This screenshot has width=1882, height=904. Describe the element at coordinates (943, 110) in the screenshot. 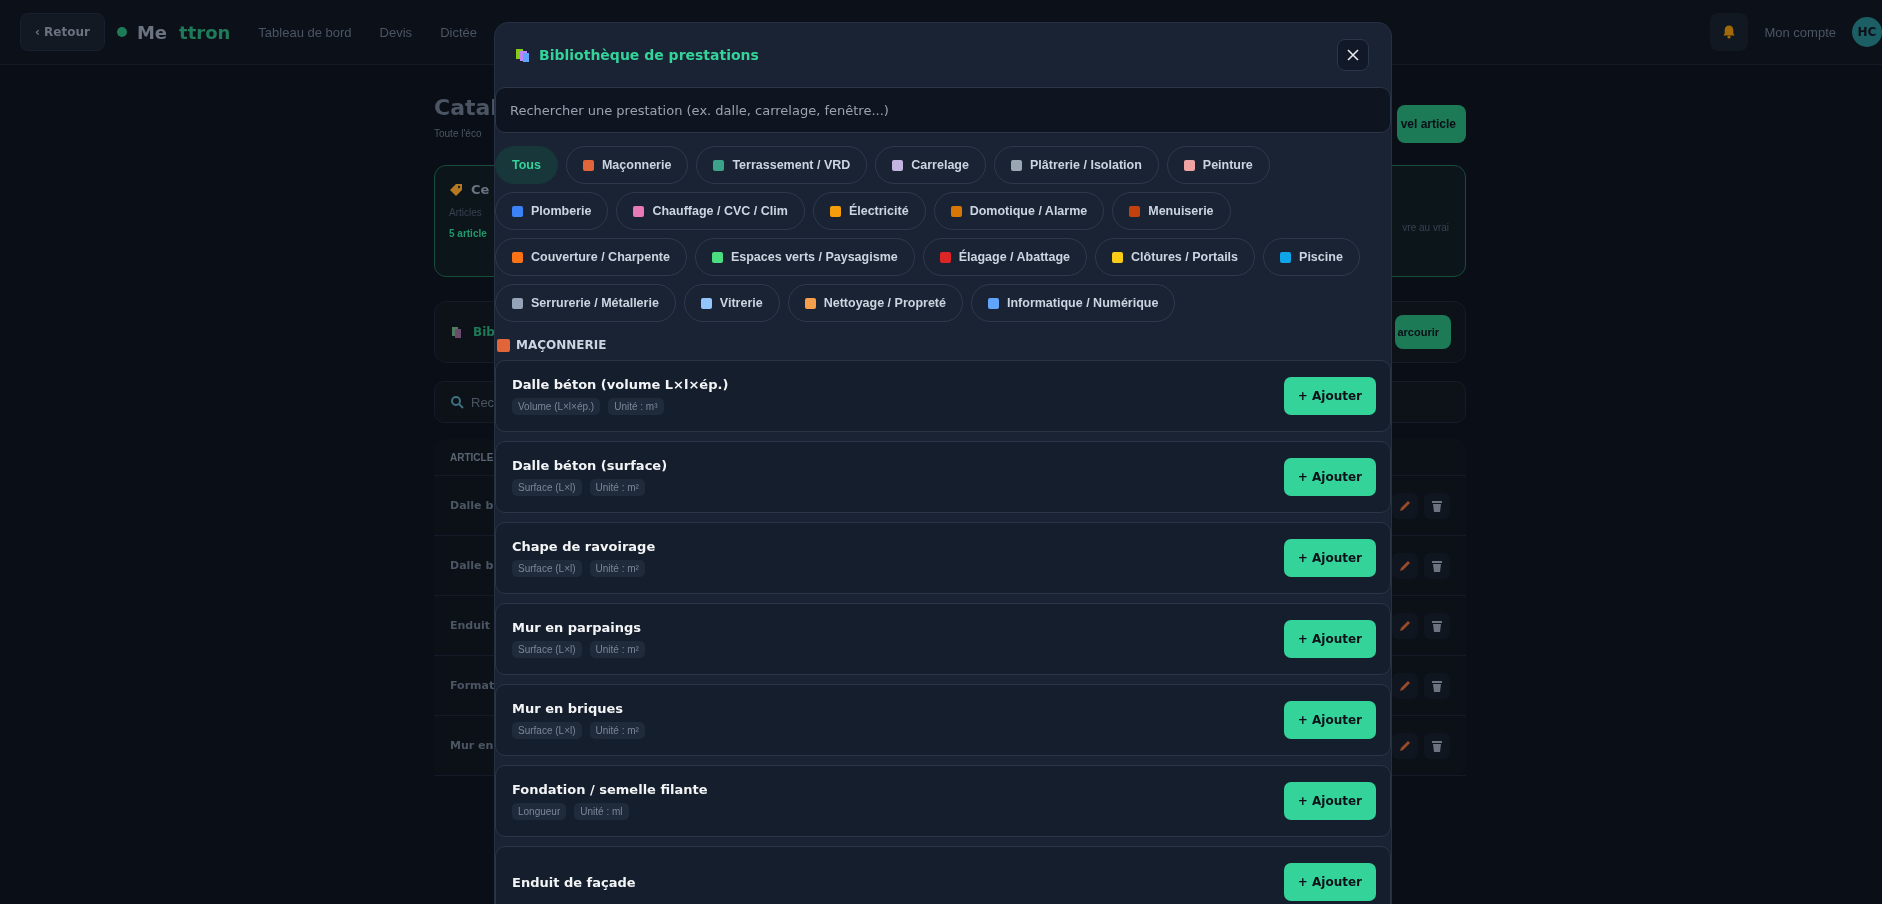

I see `search-field: Rechercher une prestation (ex. dalle, carrelage, fenêtre...)` at that location.